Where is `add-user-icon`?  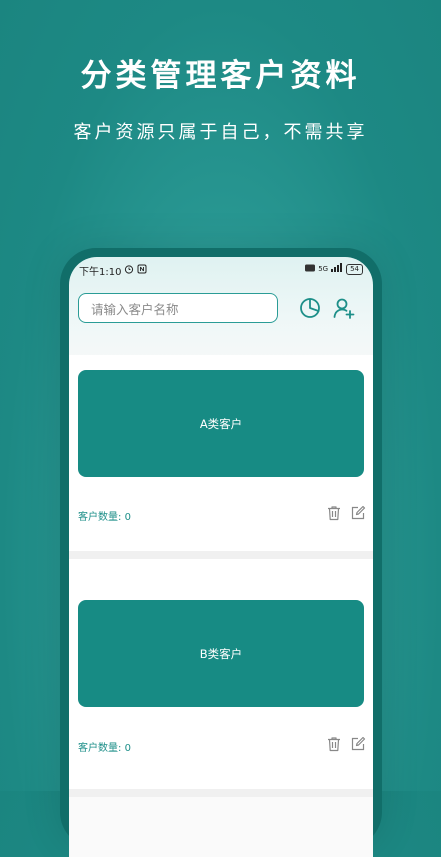 add-user-icon is located at coordinates (344, 308).